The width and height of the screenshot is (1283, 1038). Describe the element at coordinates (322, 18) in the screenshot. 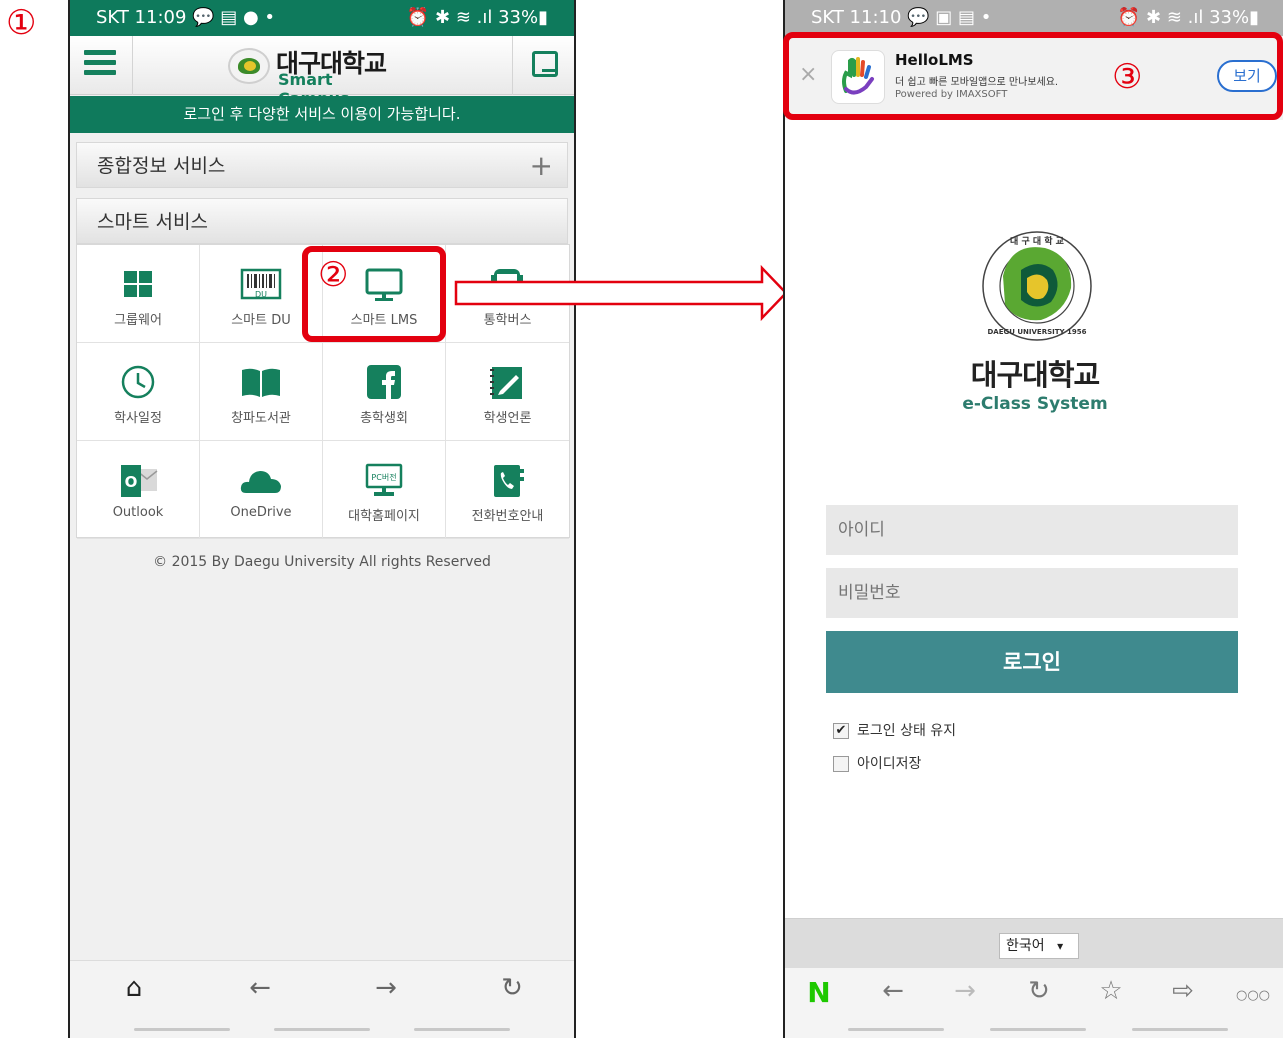

I see `status-bar: SKT 11:09 💬 ▤ ● • ⏰ ✱ ≋ .ıl 33%▮` at that location.